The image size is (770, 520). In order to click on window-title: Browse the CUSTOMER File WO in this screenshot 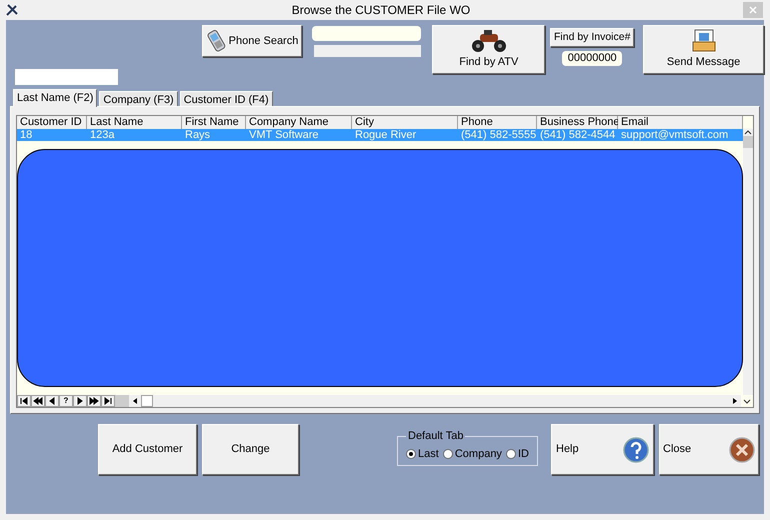, I will do `click(381, 10)`.